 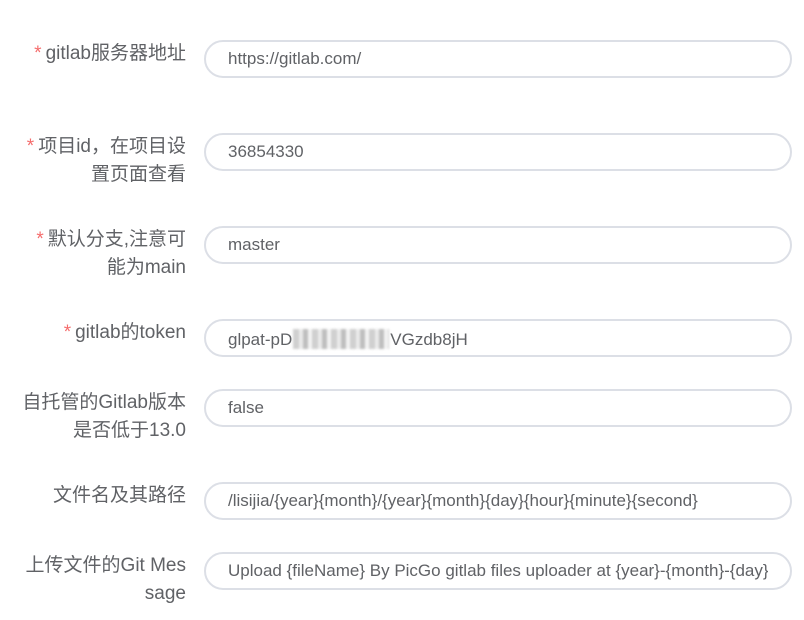 I want to click on project-id-input, so click(x=498, y=152).